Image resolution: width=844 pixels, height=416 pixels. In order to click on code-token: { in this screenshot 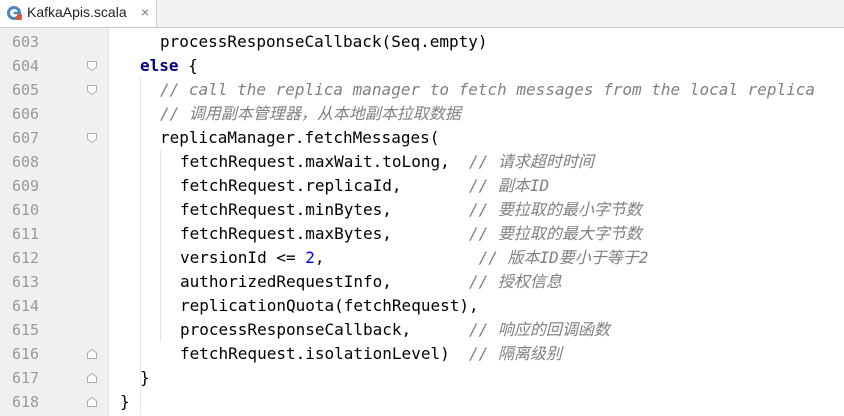, I will do `click(188, 65)`.